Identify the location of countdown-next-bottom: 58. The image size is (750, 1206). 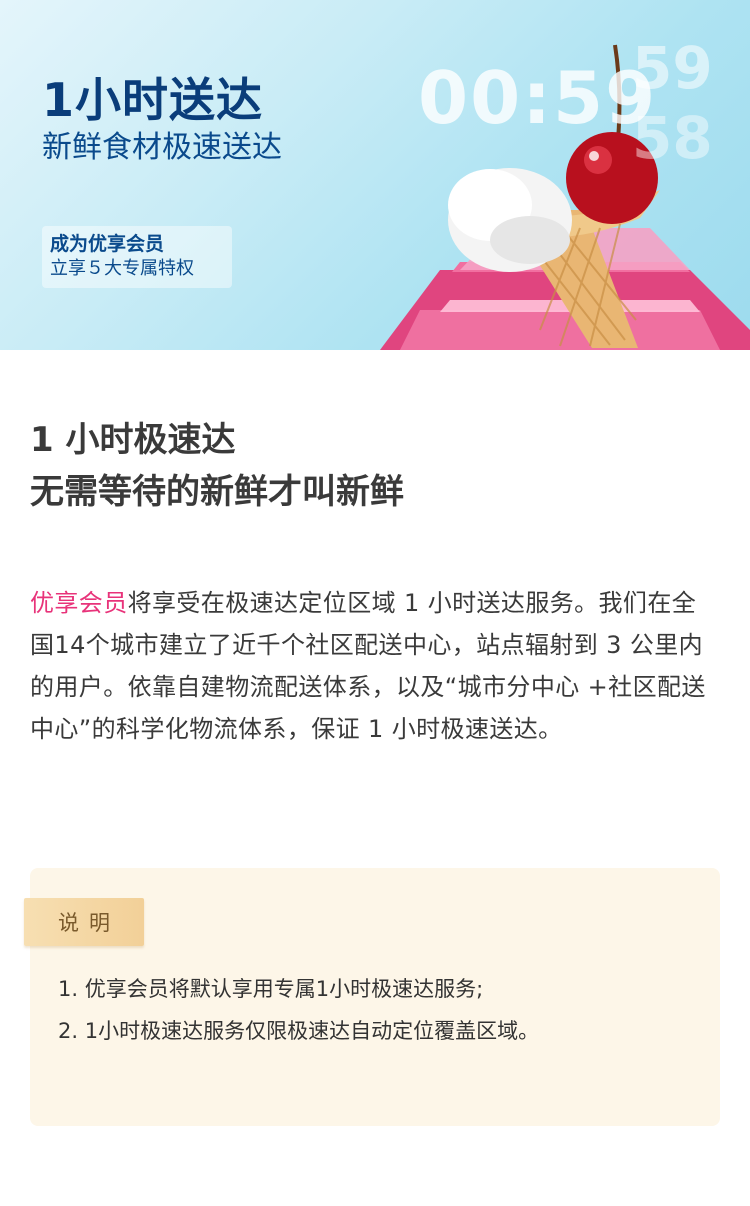
(672, 138).